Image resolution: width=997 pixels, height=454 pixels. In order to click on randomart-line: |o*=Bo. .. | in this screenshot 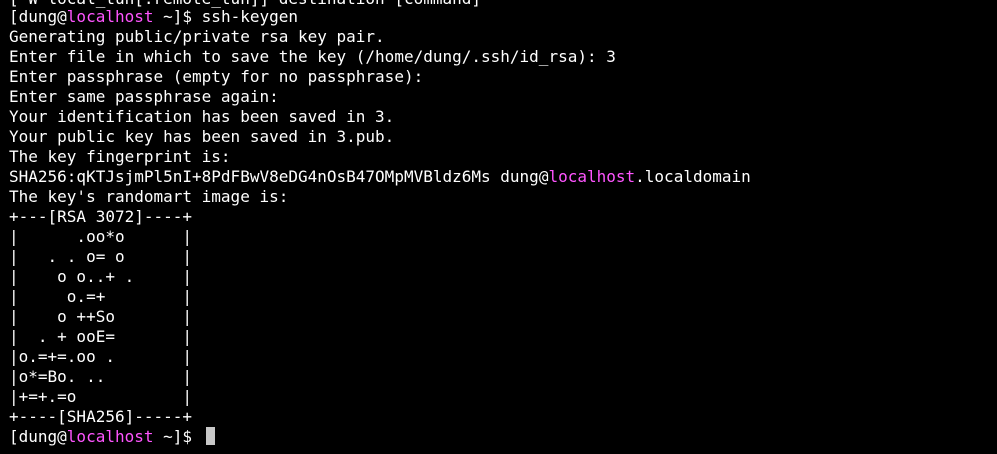, I will do `click(101, 376)`.